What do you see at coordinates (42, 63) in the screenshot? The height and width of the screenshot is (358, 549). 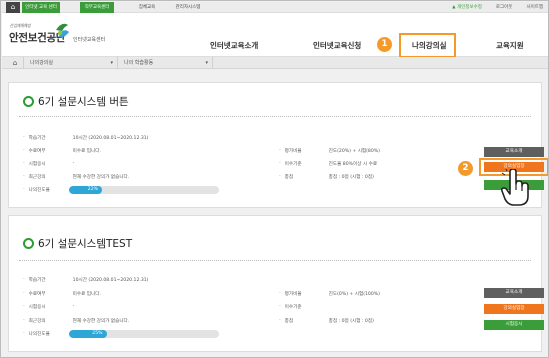 I see `breadcrumb-level-1-label: 나의강의실` at bounding box center [42, 63].